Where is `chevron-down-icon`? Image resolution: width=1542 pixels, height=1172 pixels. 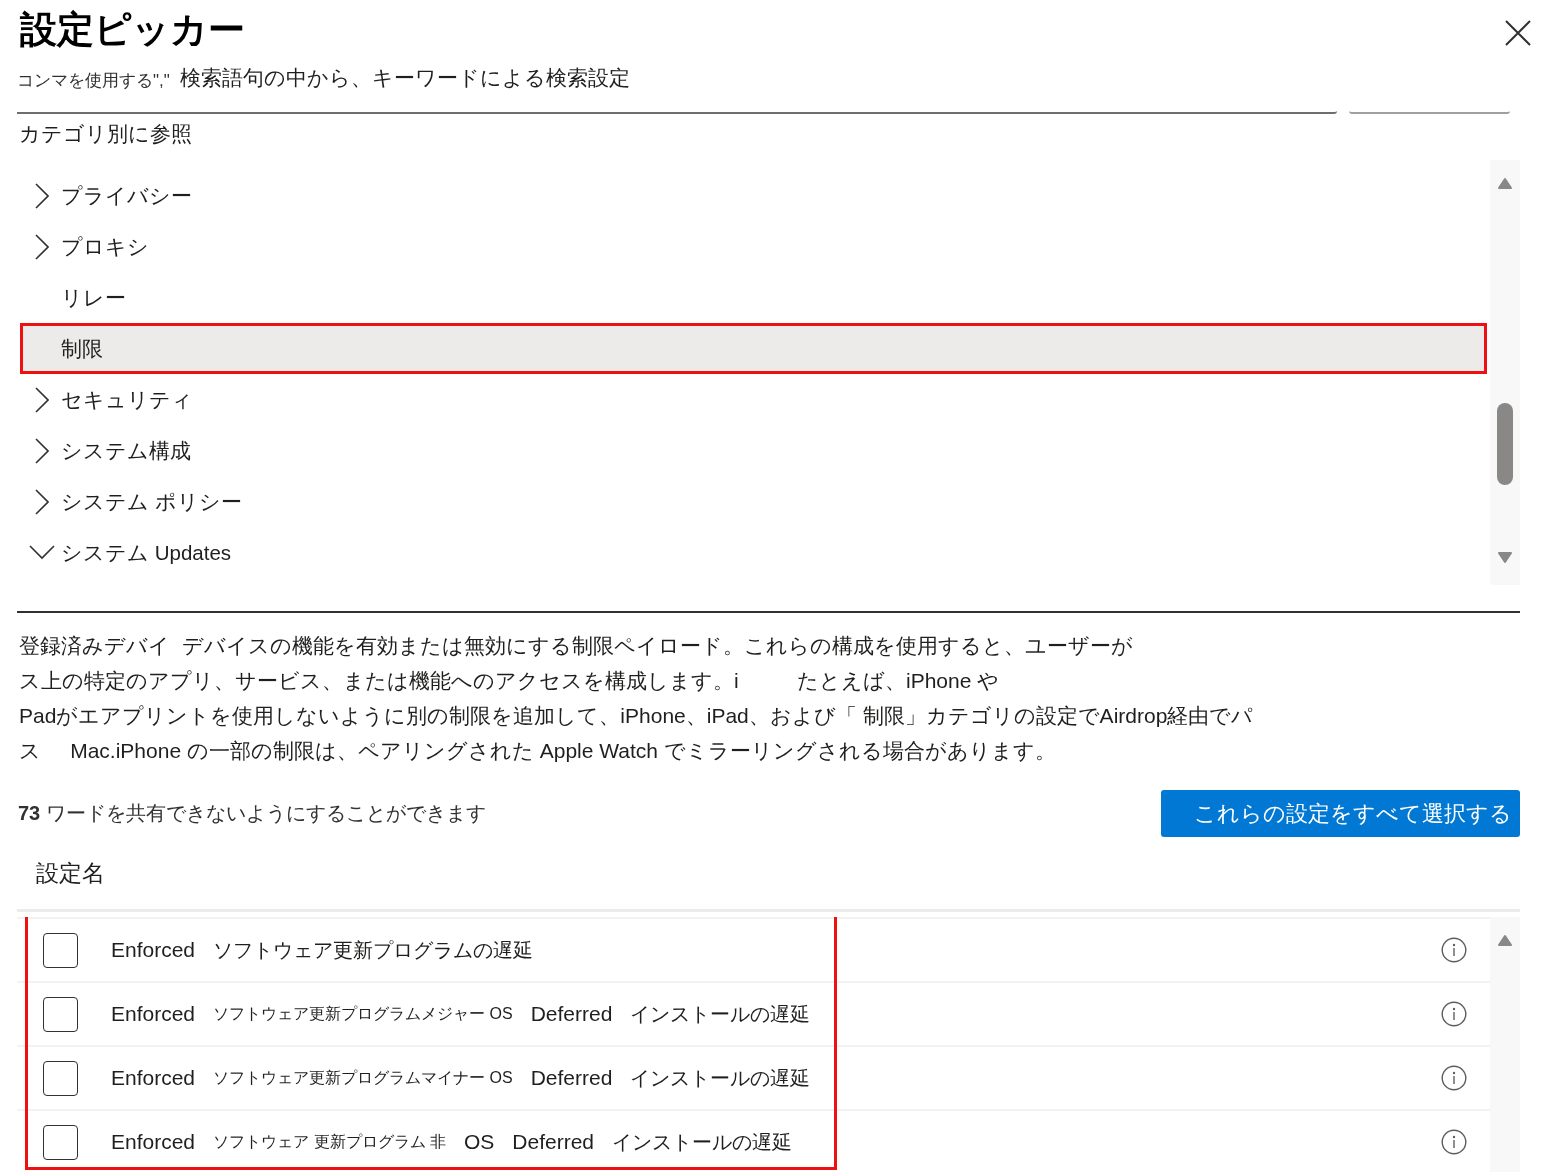 chevron-down-icon is located at coordinates (42, 552).